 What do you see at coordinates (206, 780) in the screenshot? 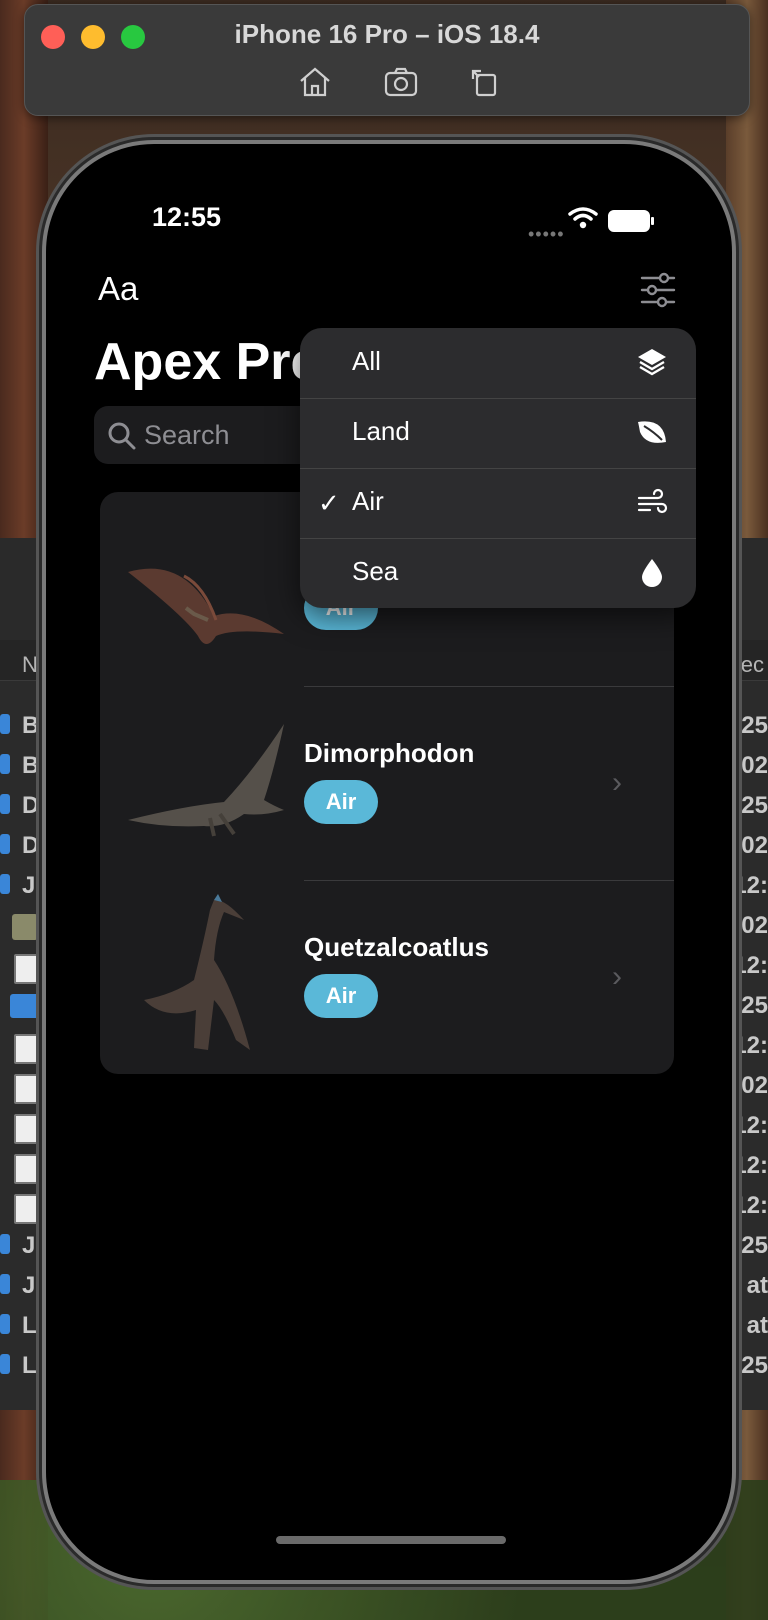
I see `dimorphodon-image` at bounding box center [206, 780].